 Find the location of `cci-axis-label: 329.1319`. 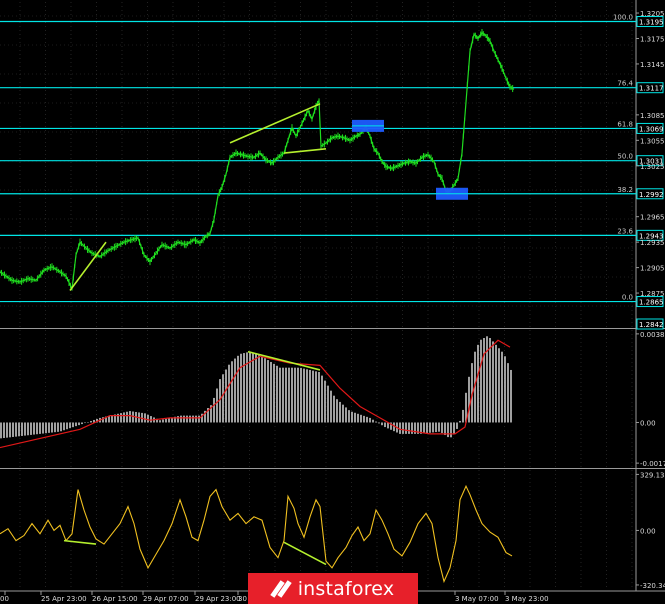

cci-axis-label: 329.1319 is located at coordinates (652, 475).